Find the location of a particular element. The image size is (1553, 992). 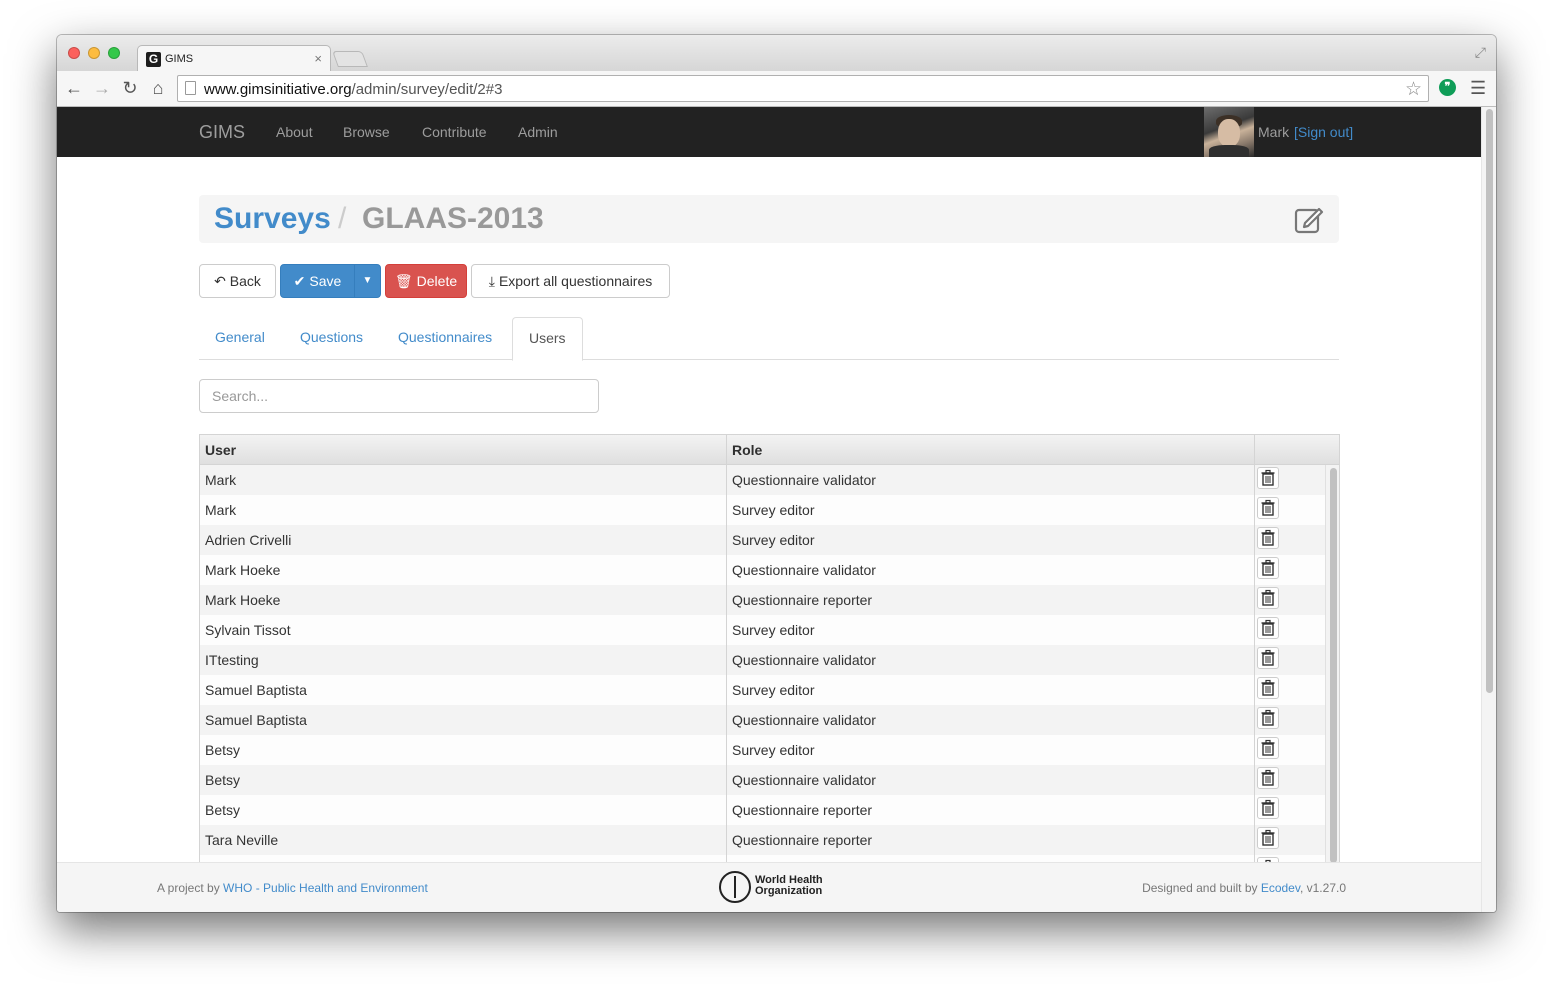

search-input is located at coordinates (399, 396).